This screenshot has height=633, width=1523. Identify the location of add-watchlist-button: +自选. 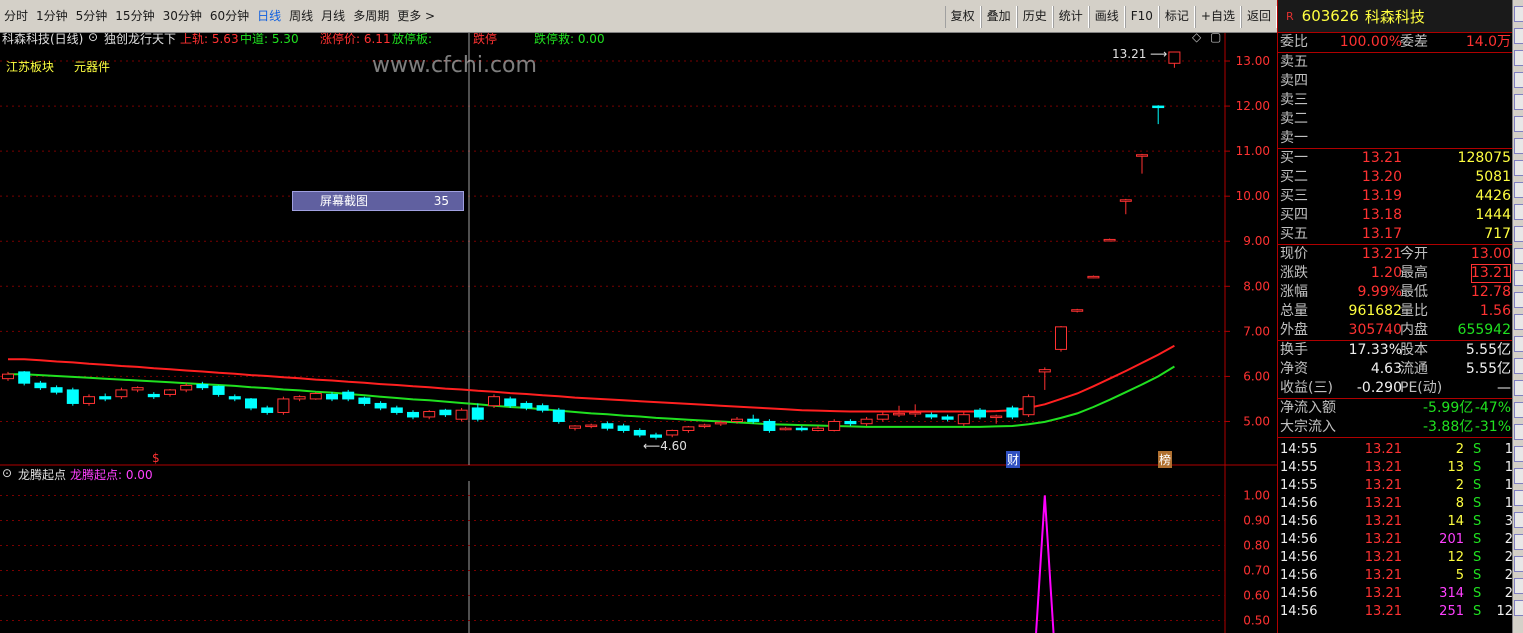
(1217, 17).